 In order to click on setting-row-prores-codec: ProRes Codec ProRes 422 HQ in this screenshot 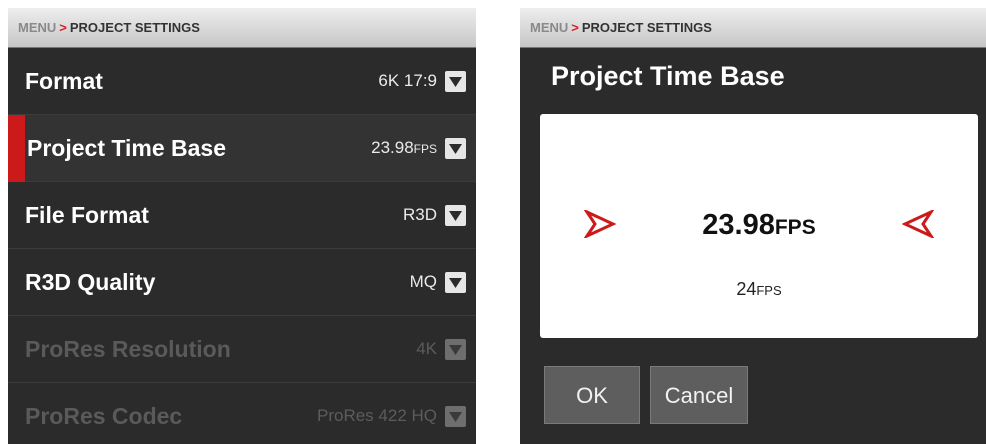, I will do `click(242, 413)`.